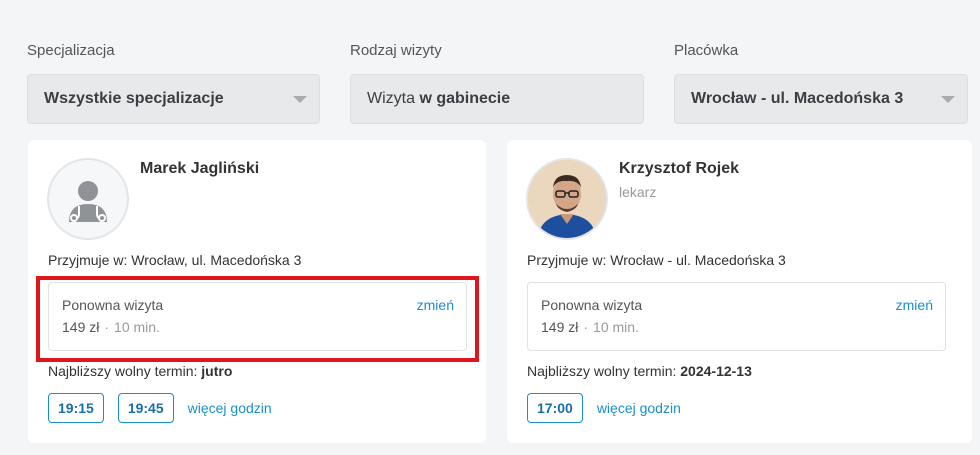 The height and width of the screenshot is (455, 980). I want to click on specialization-select-value: Wszystkie specjalizacje, so click(134, 98).